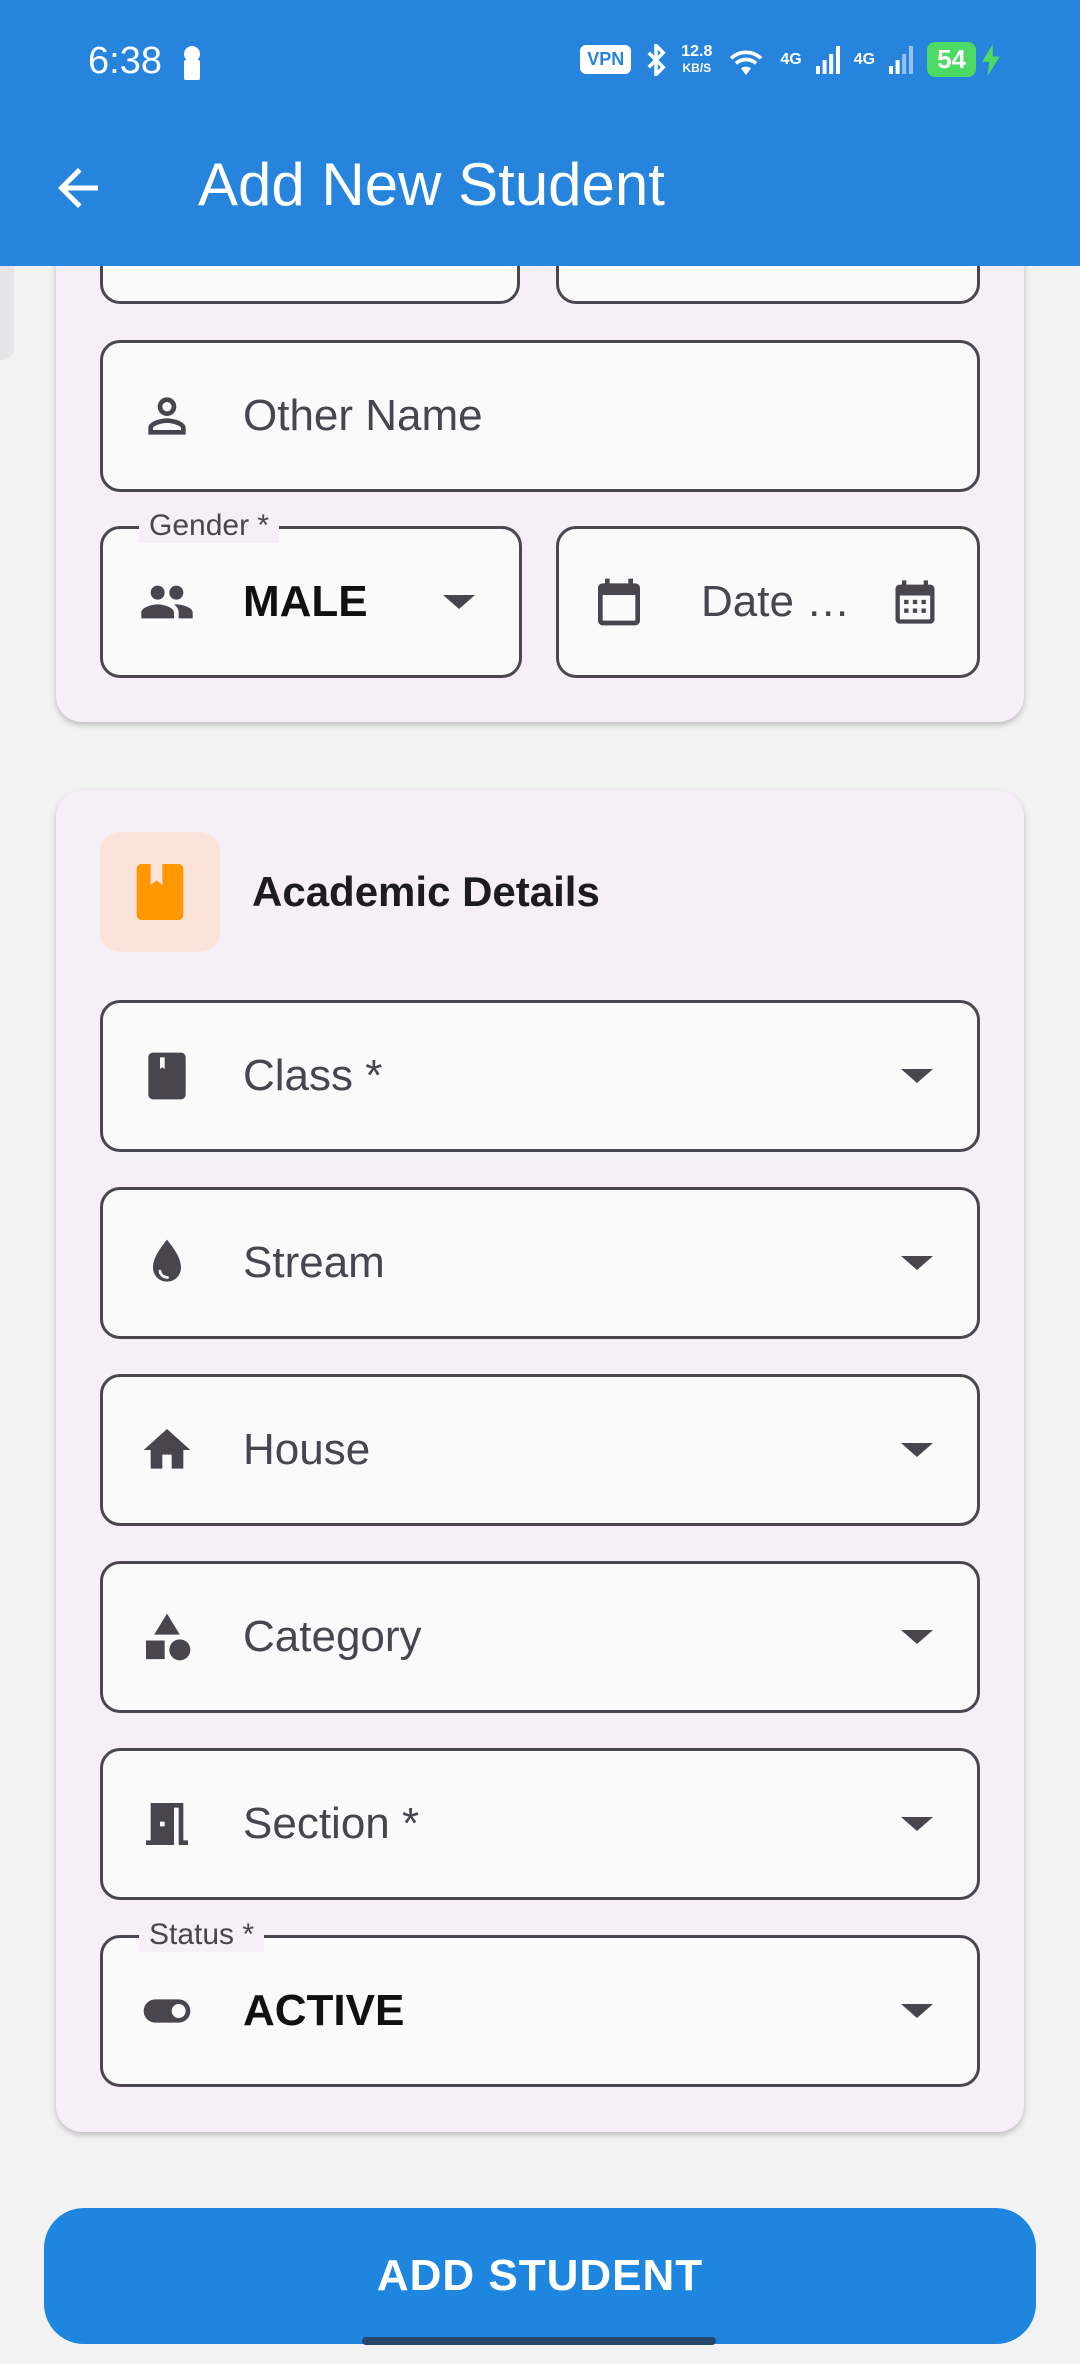 The height and width of the screenshot is (2364, 1080). I want to click on class-label: Class *, so click(313, 1075).